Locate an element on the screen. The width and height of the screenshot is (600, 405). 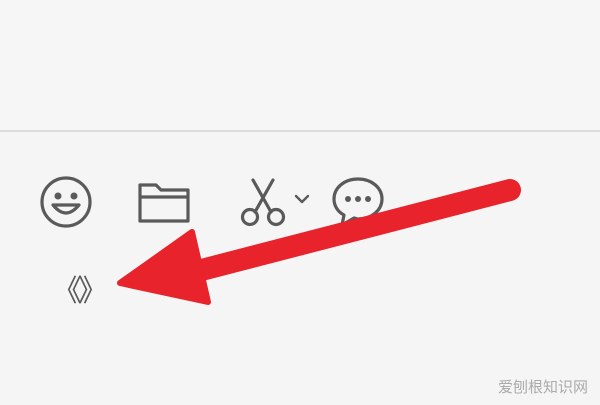
file-button is located at coordinates (164, 202).